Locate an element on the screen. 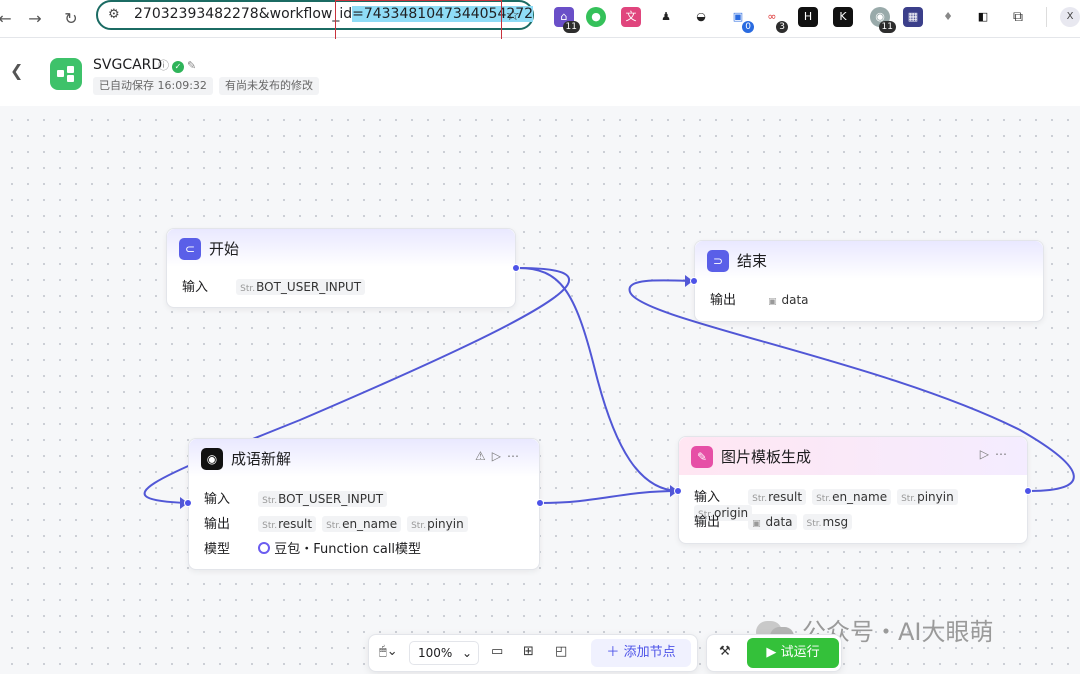 The width and height of the screenshot is (1080, 674). node-model-row: 模型 豆包・Function call模型 is located at coordinates (312, 547).